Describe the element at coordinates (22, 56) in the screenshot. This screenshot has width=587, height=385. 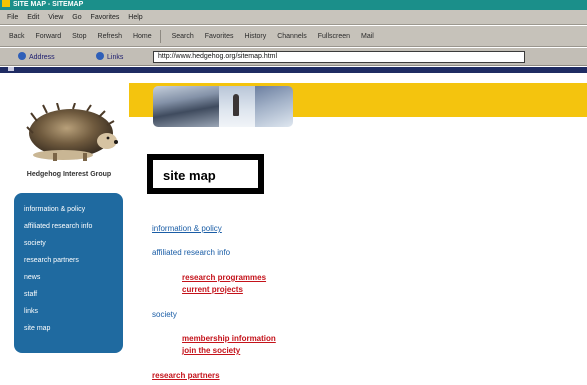
I see `globe-icon` at that location.